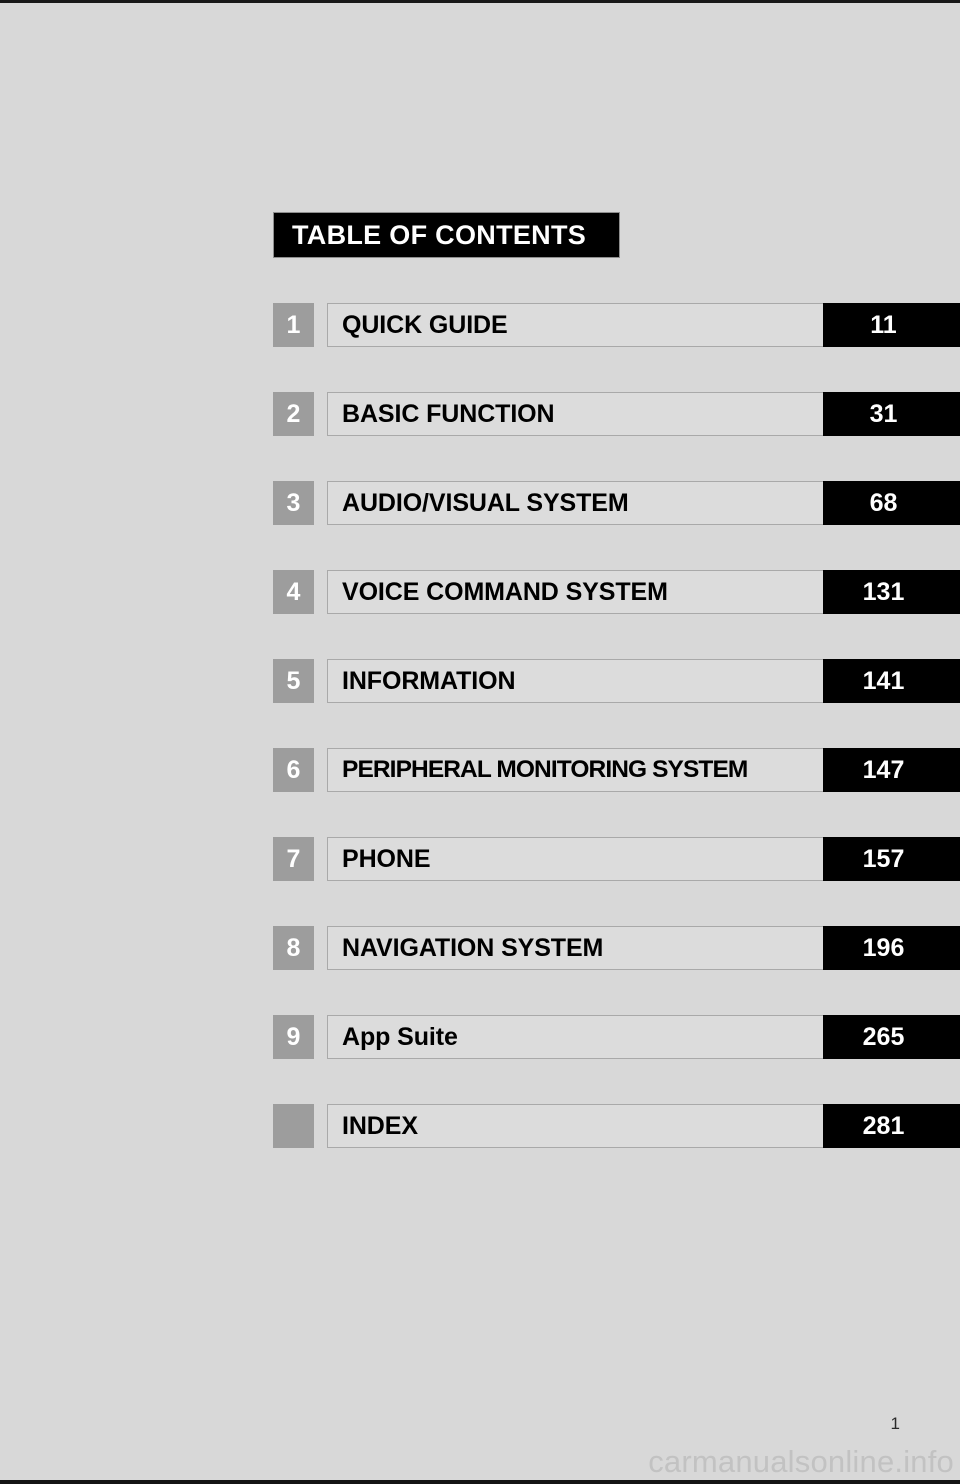  What do you see at coordinates (439, 234) in the screenshot?
I see `page-title: TABLE OF CONTENTS` at bounding box center [439, 234].